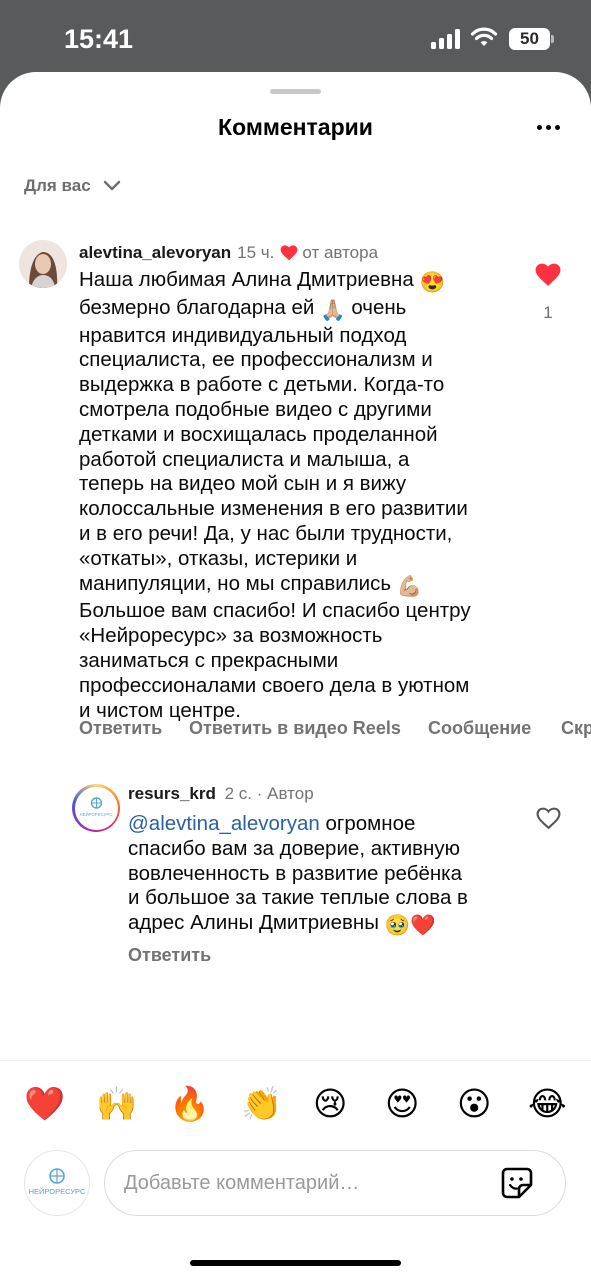 Image resolution: width=591 pixels, height=1280 pixels. What do you see at coordinates (246, 279) in the screenshot?
I see `comment-line: Наша любимая Алина Дмитриевна` at bounding box center [246, 279].